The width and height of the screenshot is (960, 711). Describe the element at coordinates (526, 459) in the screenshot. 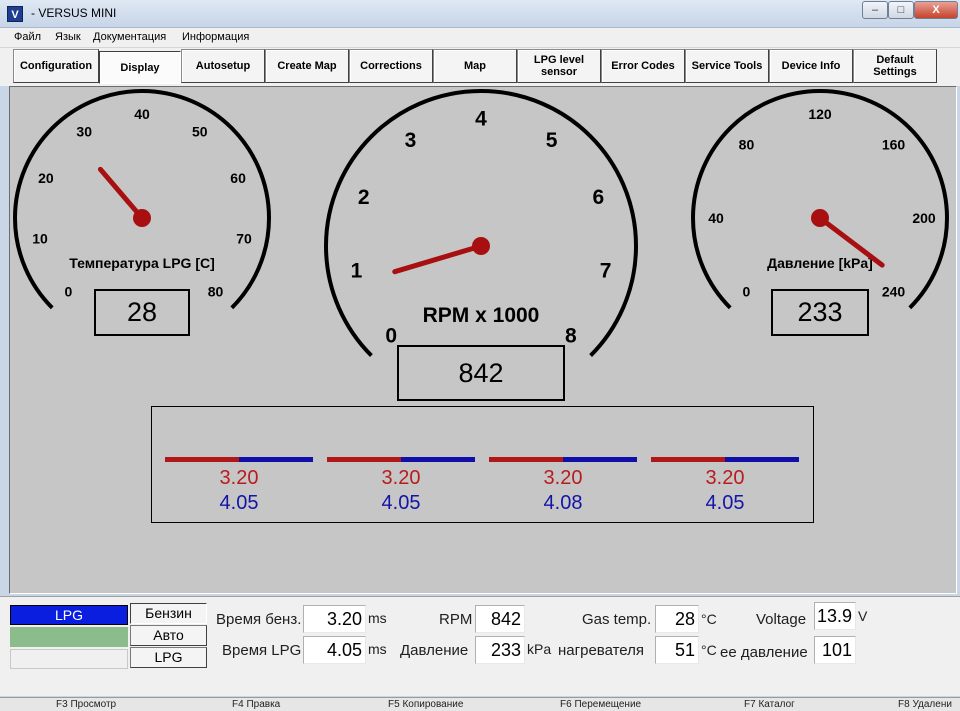

I see `injector-3-lpg-bar` at that location.